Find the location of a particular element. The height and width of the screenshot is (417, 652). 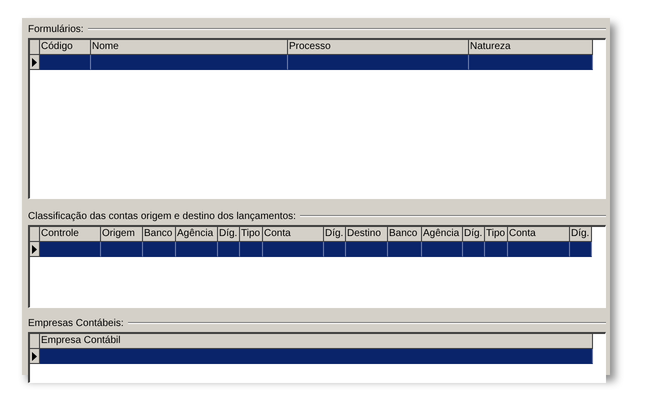

data-grid: Empresa Contábil is located at coordinates (317, 357).